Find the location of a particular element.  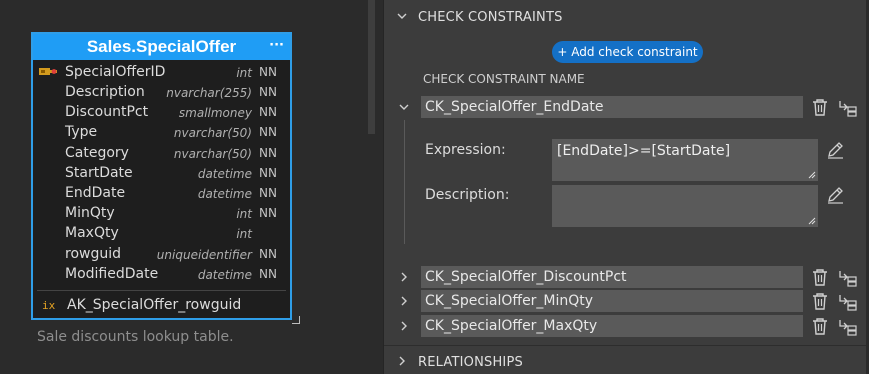

index-row: ix AK_SpecialOffer_rowguid is located at coordinates (161, 306).